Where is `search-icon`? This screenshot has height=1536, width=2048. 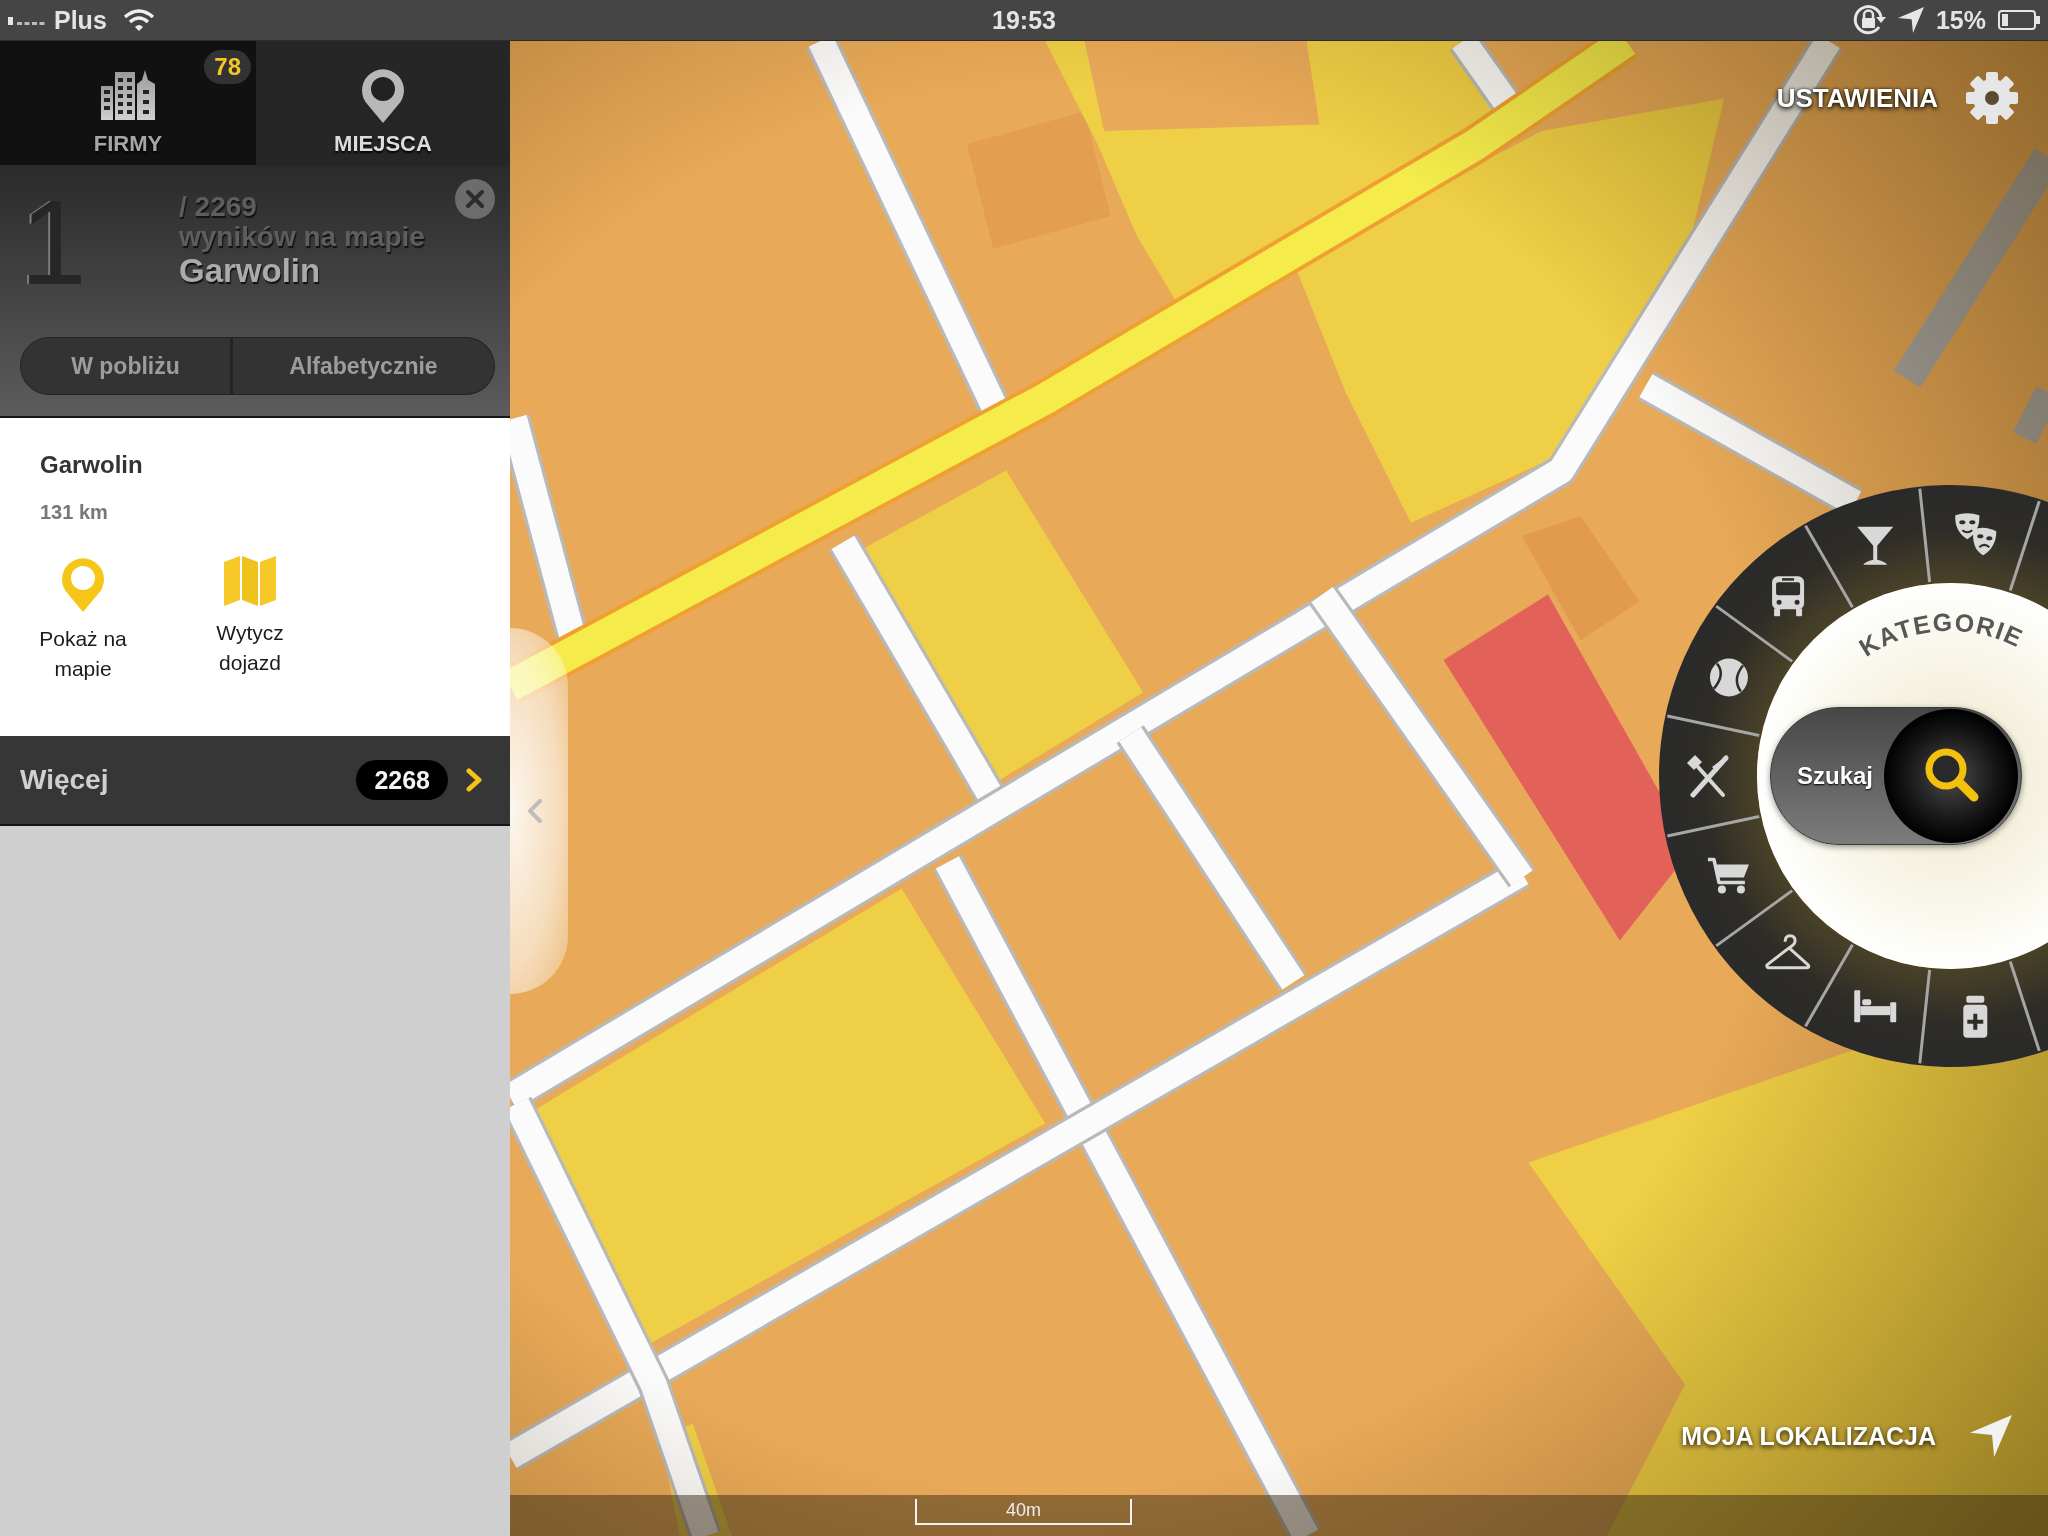
search-icon is located at coordinates (1951, 776).